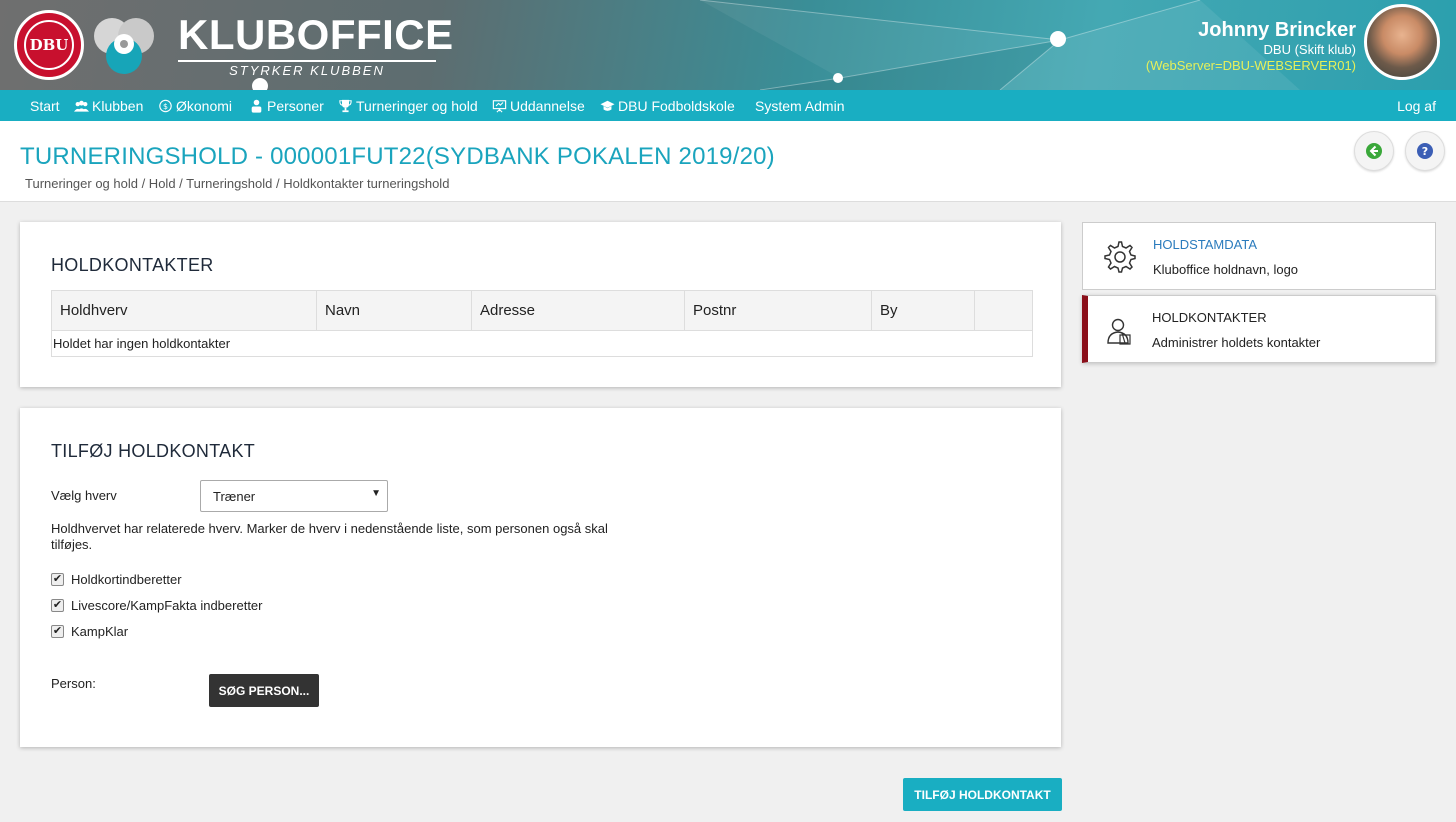 Image resolution: width=1456 pixels, height=822 pixels. I want to click on sidebar-item-title: HOLDKONTAKTER, so click(1209, 317).